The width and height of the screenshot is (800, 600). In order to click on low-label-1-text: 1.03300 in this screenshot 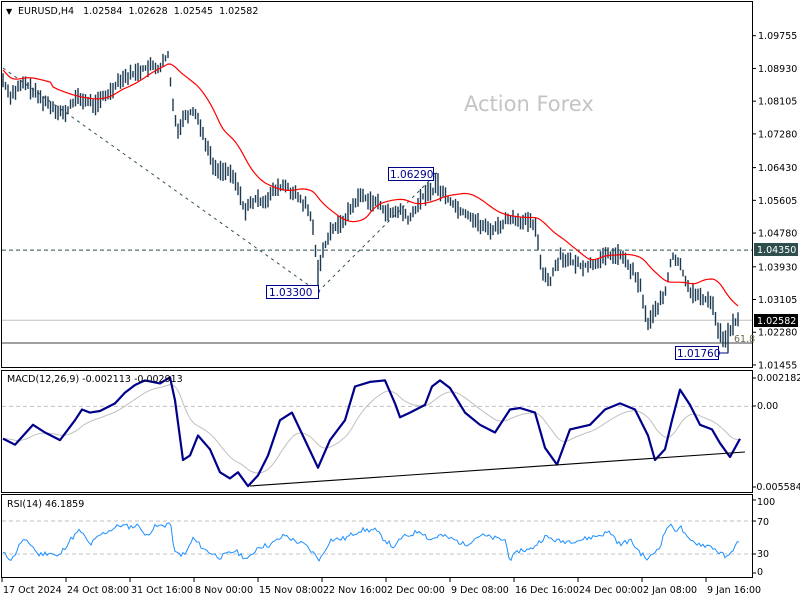, I will do `click(290, 293)`.